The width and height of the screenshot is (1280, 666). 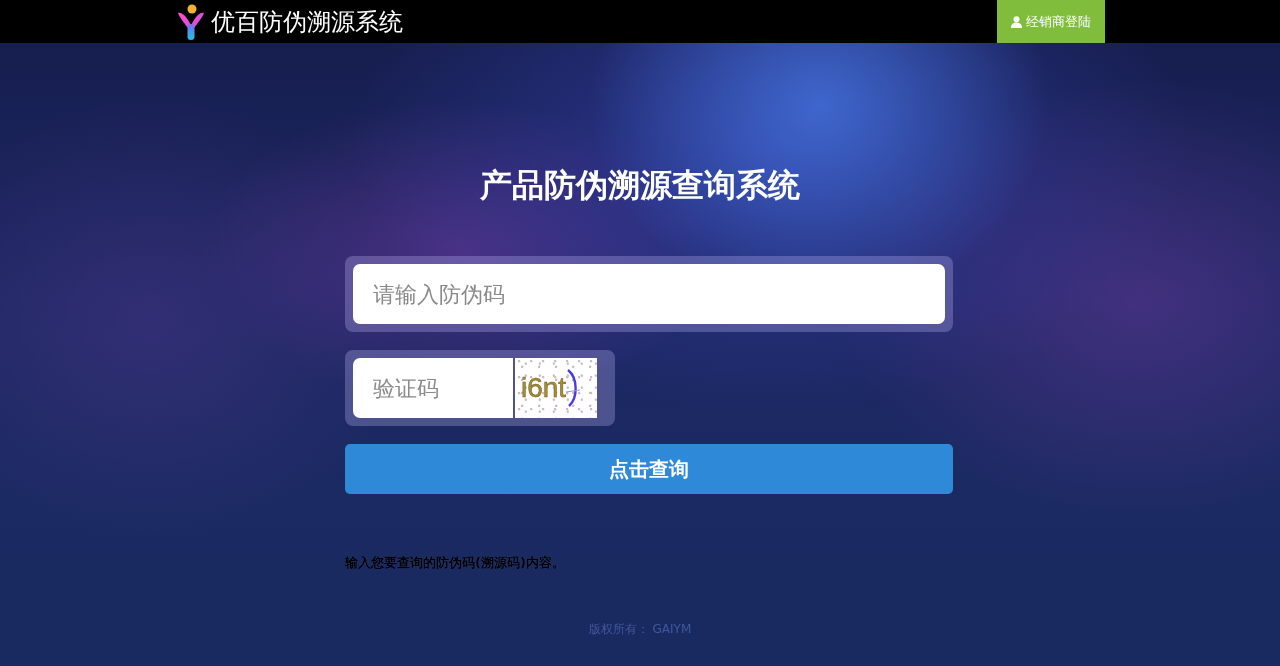 What do you see at coordinates (649, 469) in the screenshot?
I see `search-button: 点击查询` at bounding box center [649, 469].